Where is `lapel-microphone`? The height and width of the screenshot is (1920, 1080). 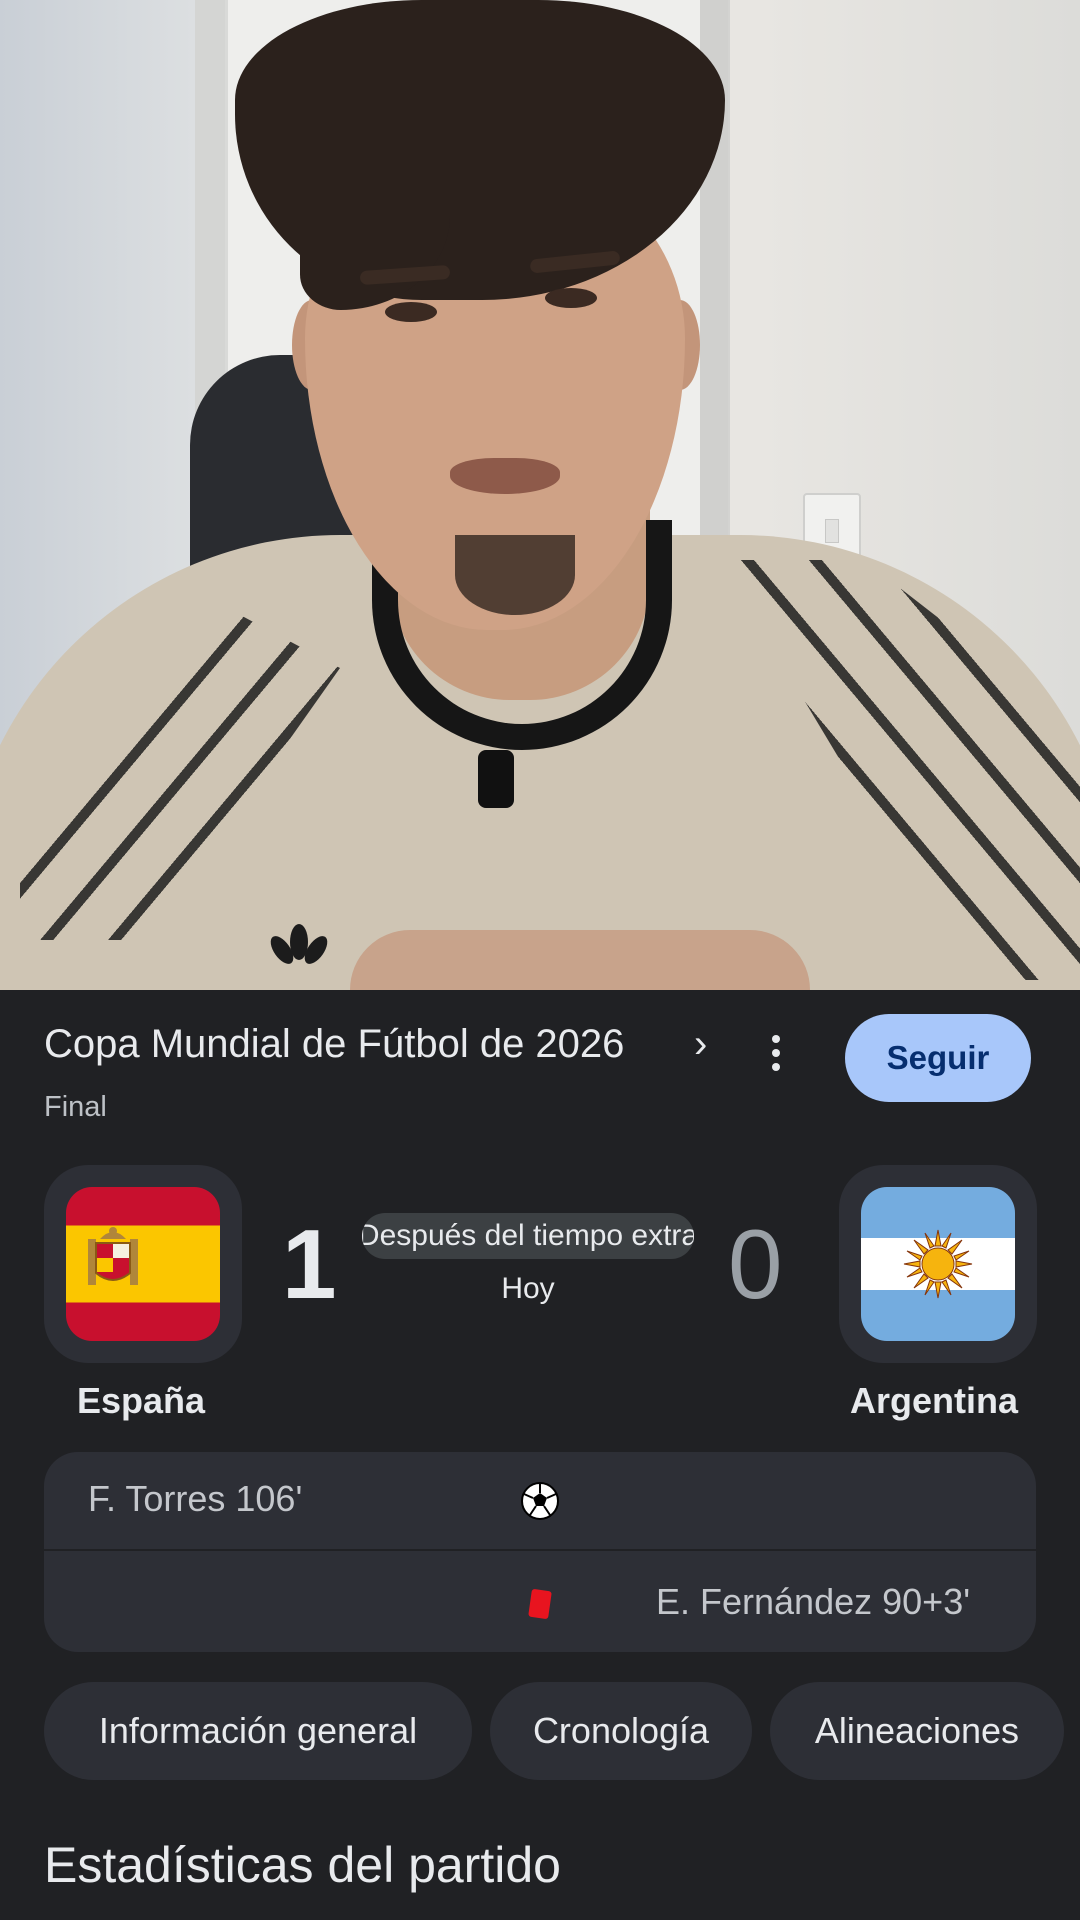 lapel-microphone is located at coordinates (496, 779).